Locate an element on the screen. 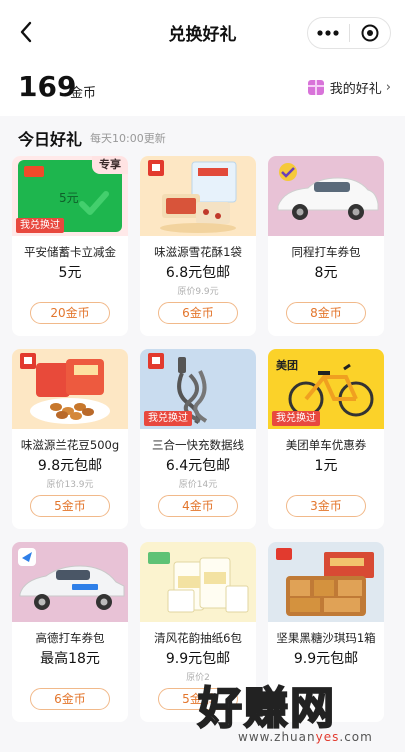 Image resolution: width=405 pixels, height=752 pixels. gift-name: 清风花韵抽纸6包 is located at coordinates (198, 638).